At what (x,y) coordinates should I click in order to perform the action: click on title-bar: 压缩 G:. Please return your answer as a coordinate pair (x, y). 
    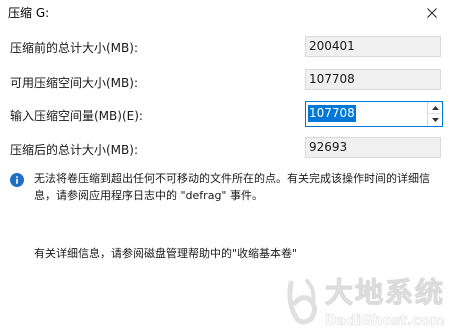
    Looking at the image, I should click on (225, 13).